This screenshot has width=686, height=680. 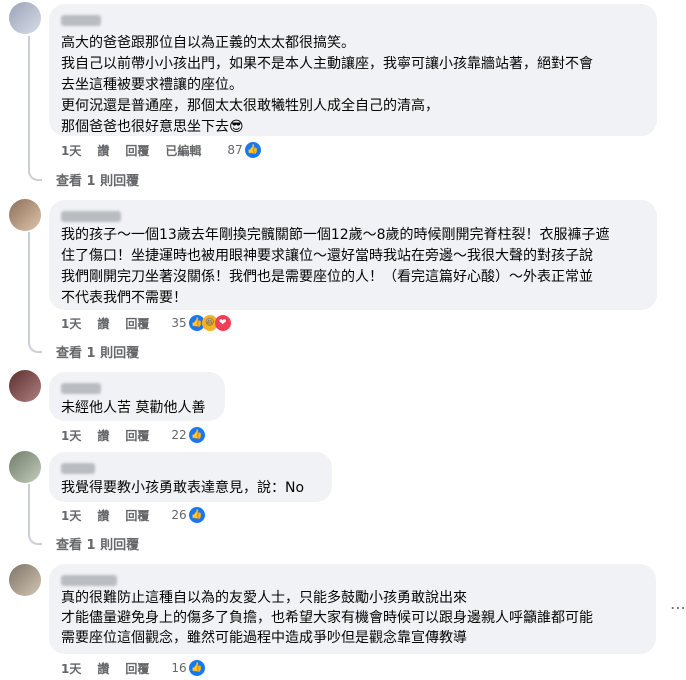 What do you see at coordinates (178, 515) in the screenshot?
I see `reaction-count: 26` at bounding box center [178, 515].